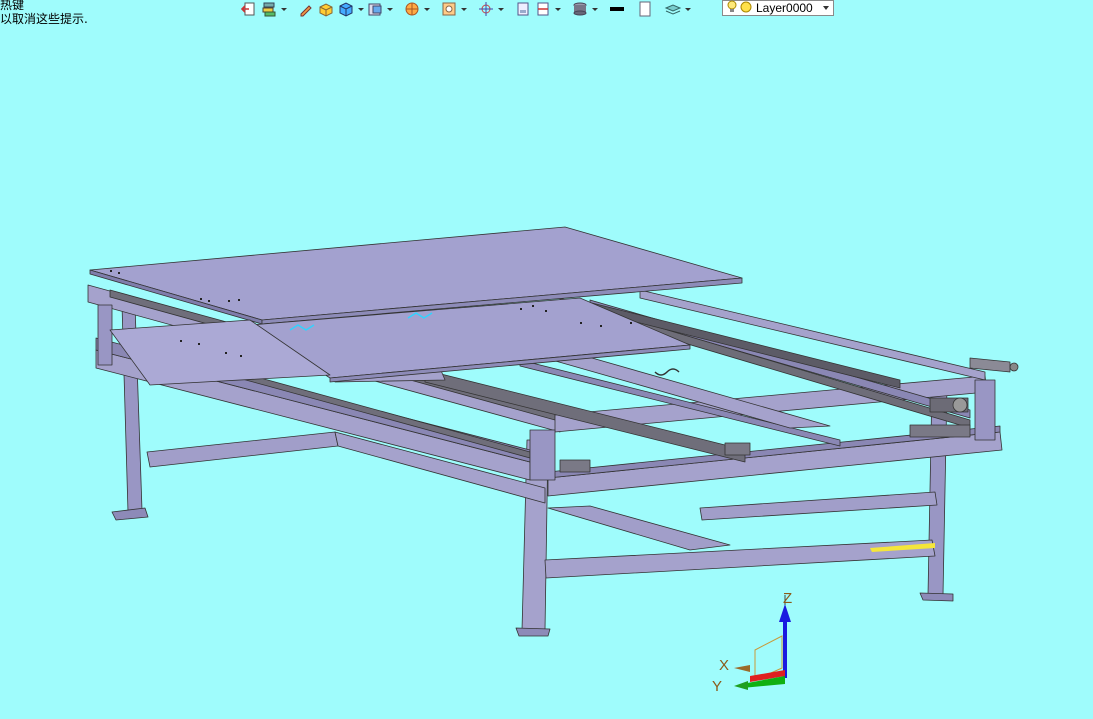 The image size is (1093, 719). Describe the element at coordinates (787, 598) in the screenshot. I see `z-axis-label: Z` at that location.